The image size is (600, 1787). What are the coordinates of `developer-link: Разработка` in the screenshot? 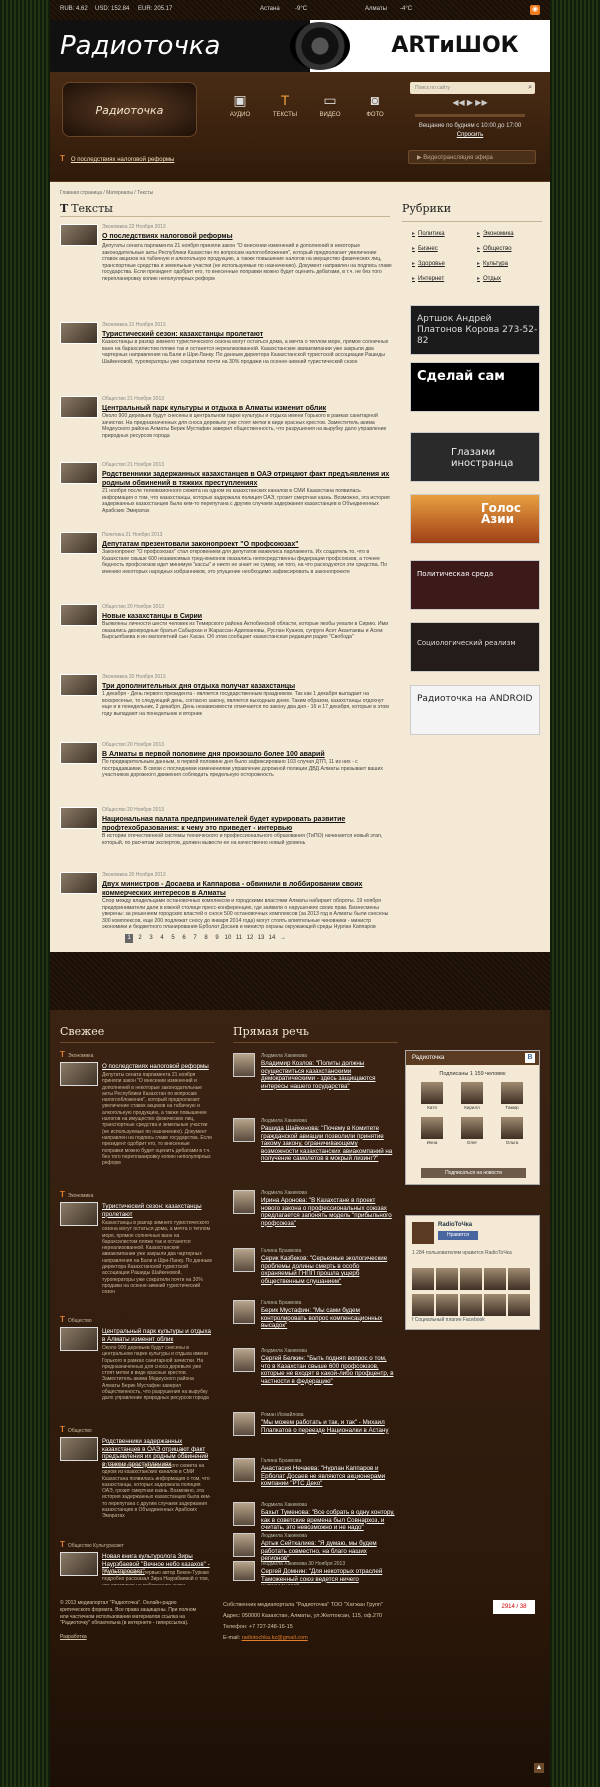 It's located at (73, 1637).